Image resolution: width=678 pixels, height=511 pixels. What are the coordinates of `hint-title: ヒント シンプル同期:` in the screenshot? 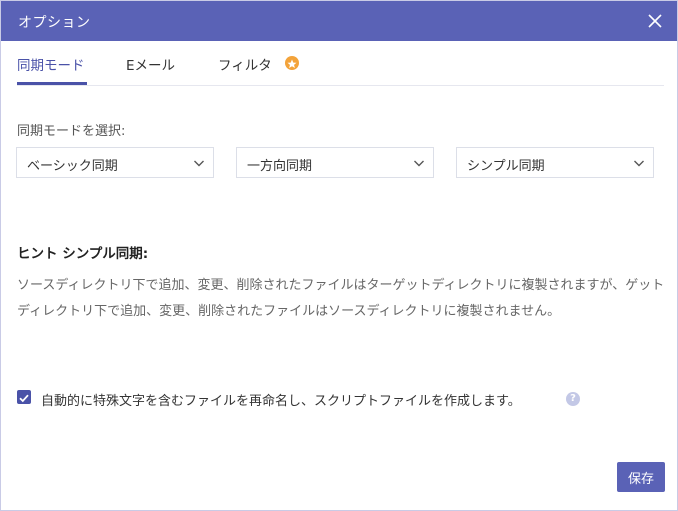 It's located at (83, 254).